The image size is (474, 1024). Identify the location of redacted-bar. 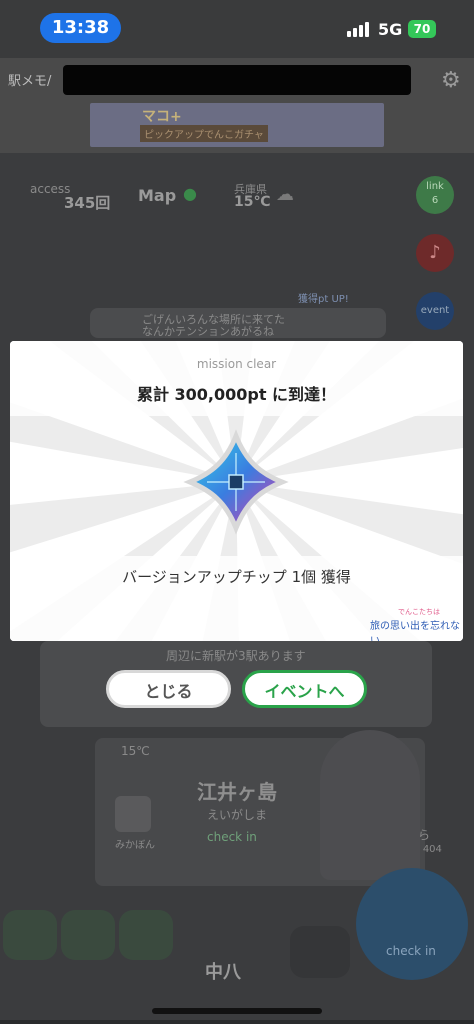
(237, 80).